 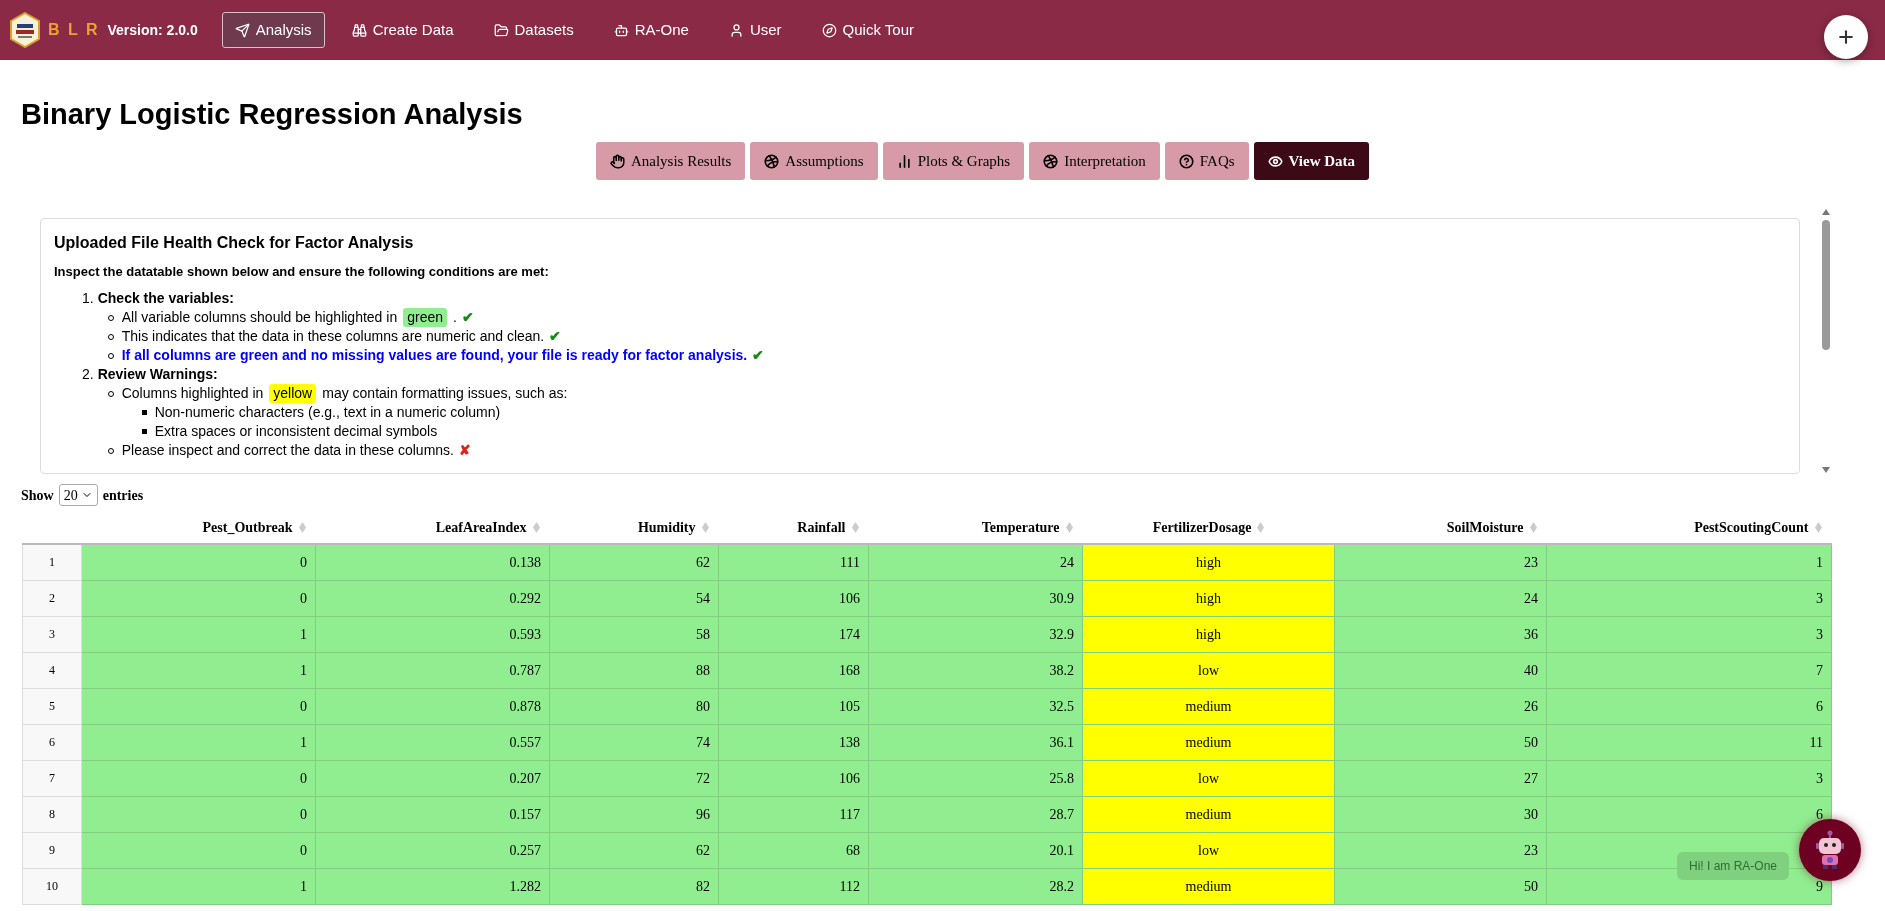 What do you see at coordinates (1094, 161) in the screenshot?
I see `tab: Interpretation` at bounding box center [1094, 161].